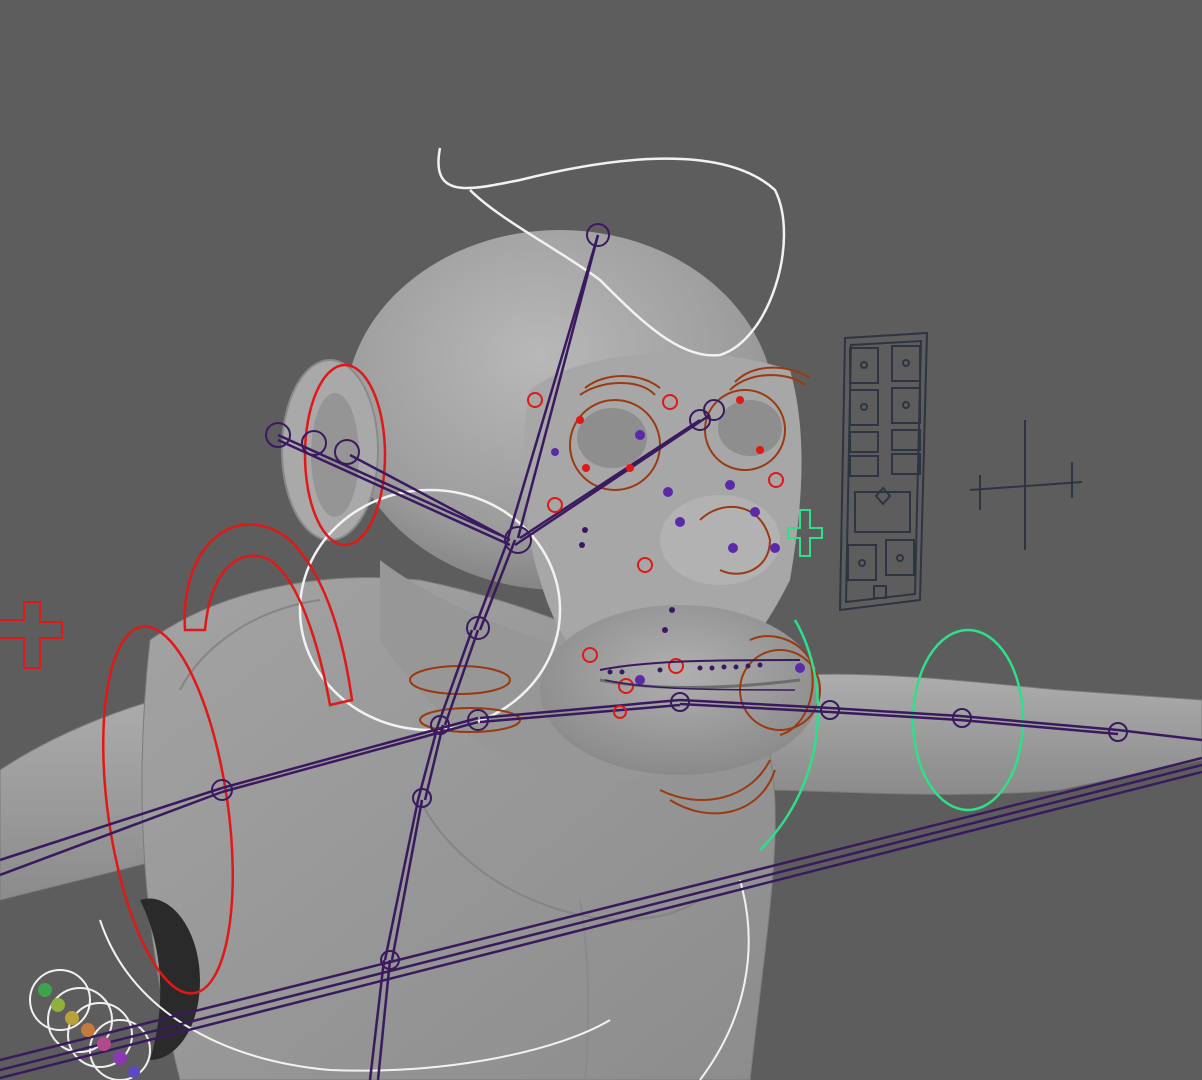  What do you see at coordinates (1026, 485) in the screenshot?
I see `right-locator-cross` at bounding box center [1026, 485].